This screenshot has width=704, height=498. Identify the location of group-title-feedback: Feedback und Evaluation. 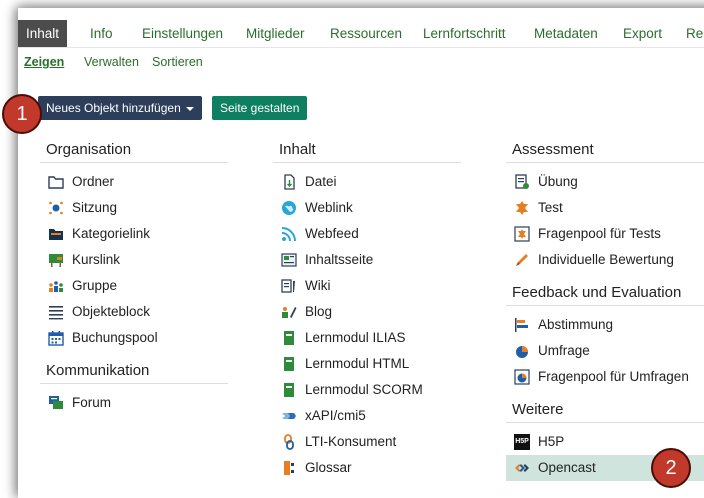
(605, 292).